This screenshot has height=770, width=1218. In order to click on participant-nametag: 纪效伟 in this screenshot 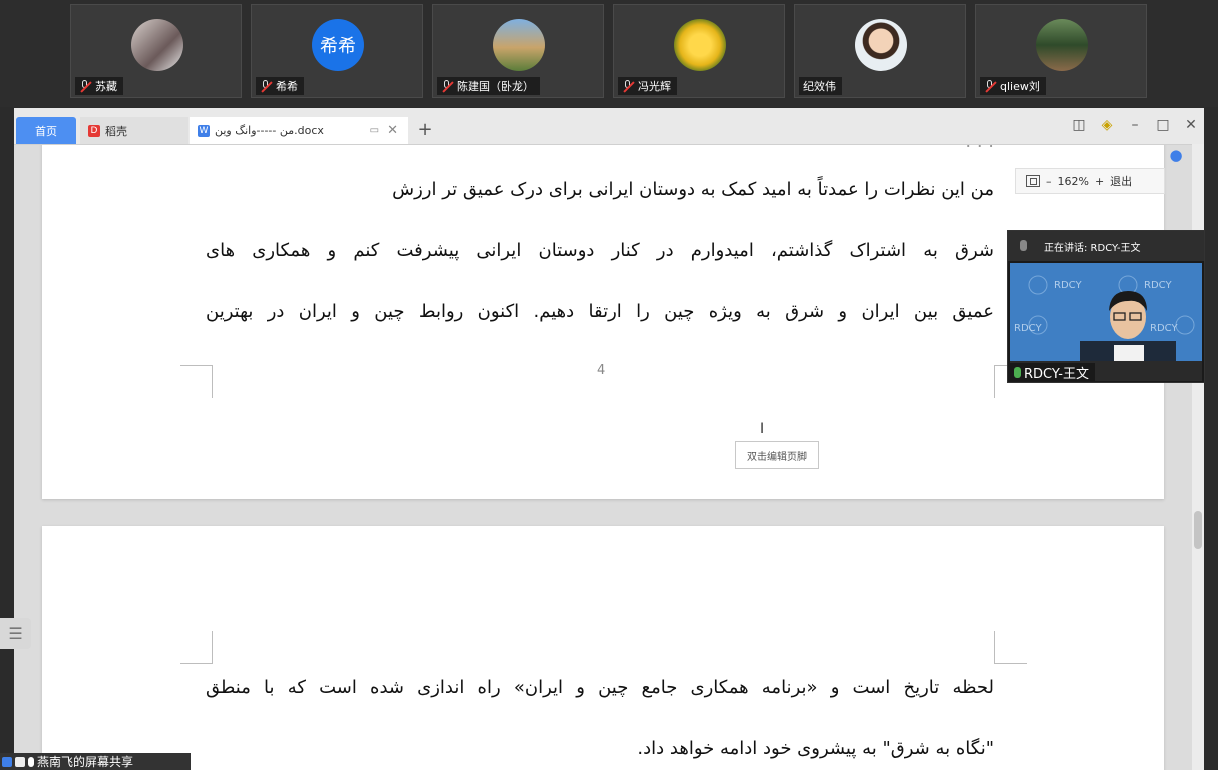, I will do `click(820, 86)`.